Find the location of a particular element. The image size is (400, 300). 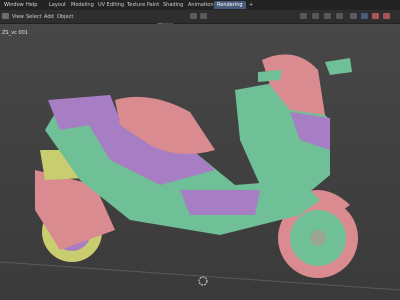

menu-select: Select is located at coordinates (33, 17).